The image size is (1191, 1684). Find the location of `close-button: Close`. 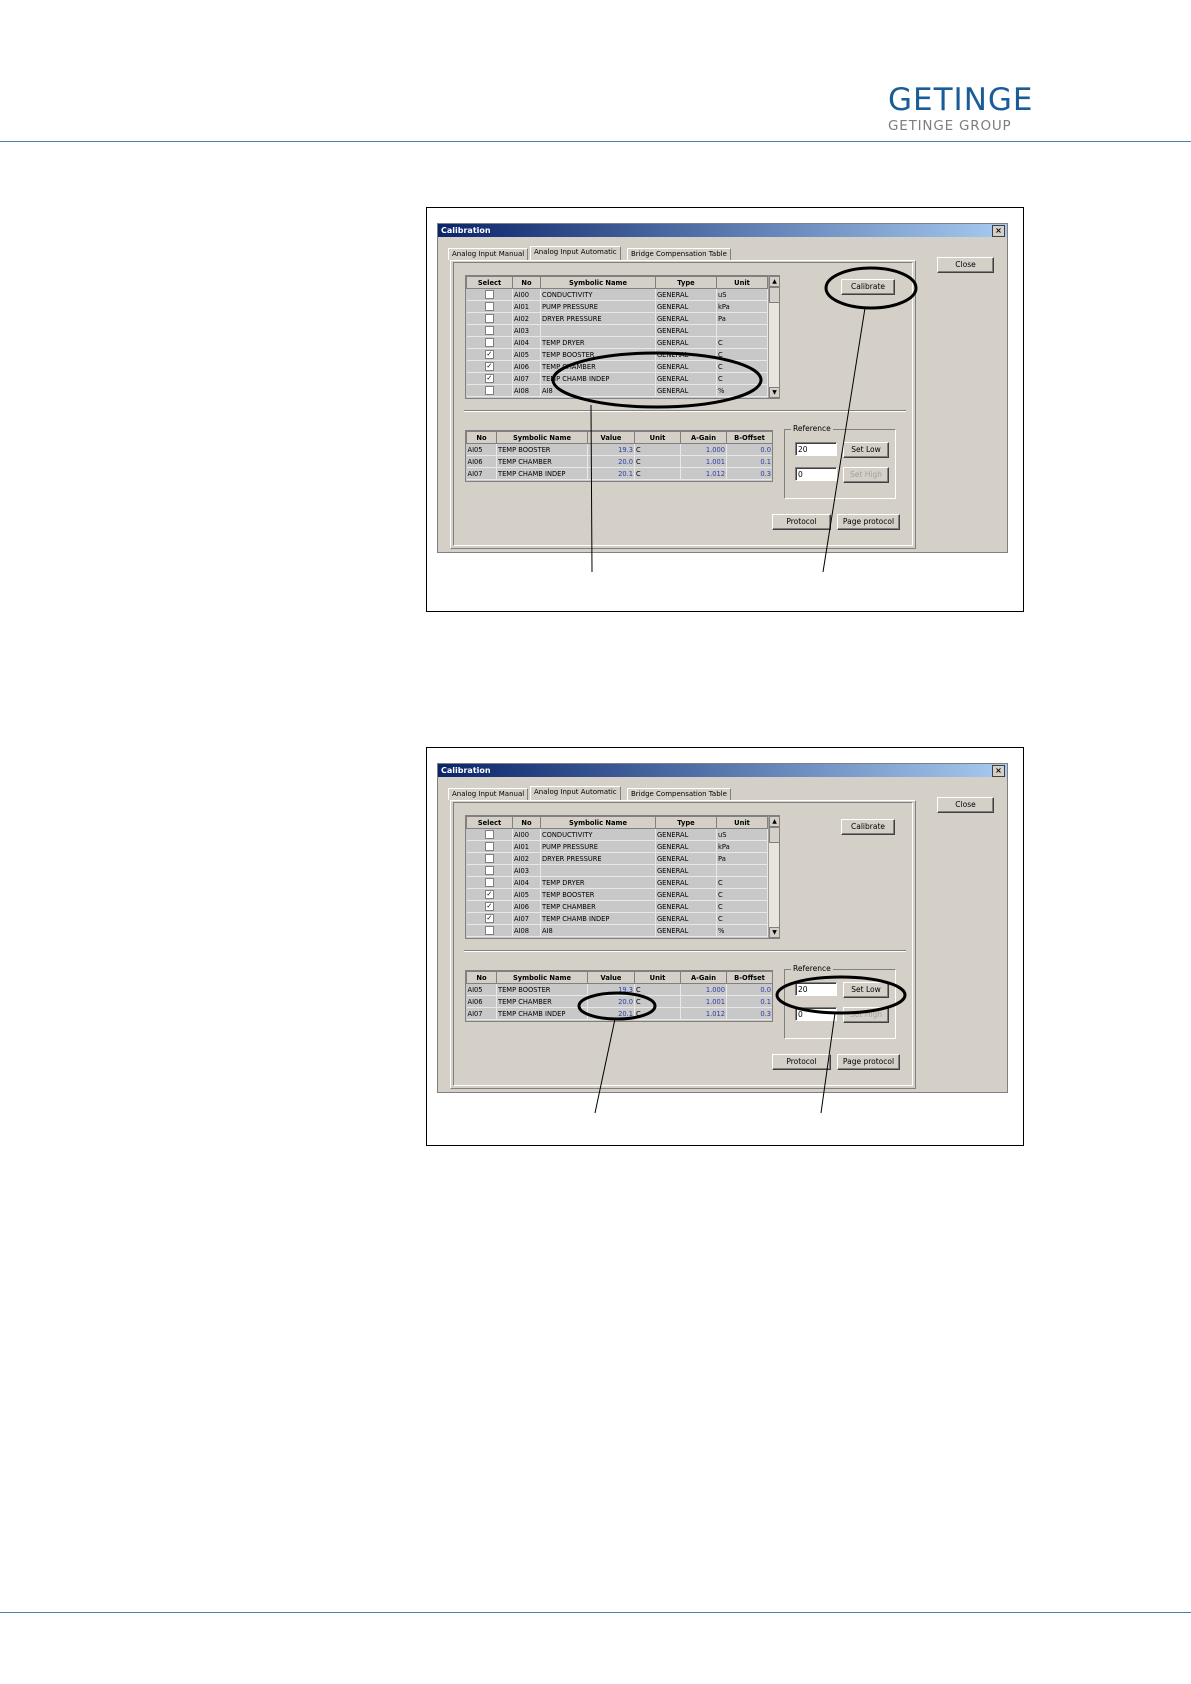

close-button: Close is located at coordinates (965, 805).